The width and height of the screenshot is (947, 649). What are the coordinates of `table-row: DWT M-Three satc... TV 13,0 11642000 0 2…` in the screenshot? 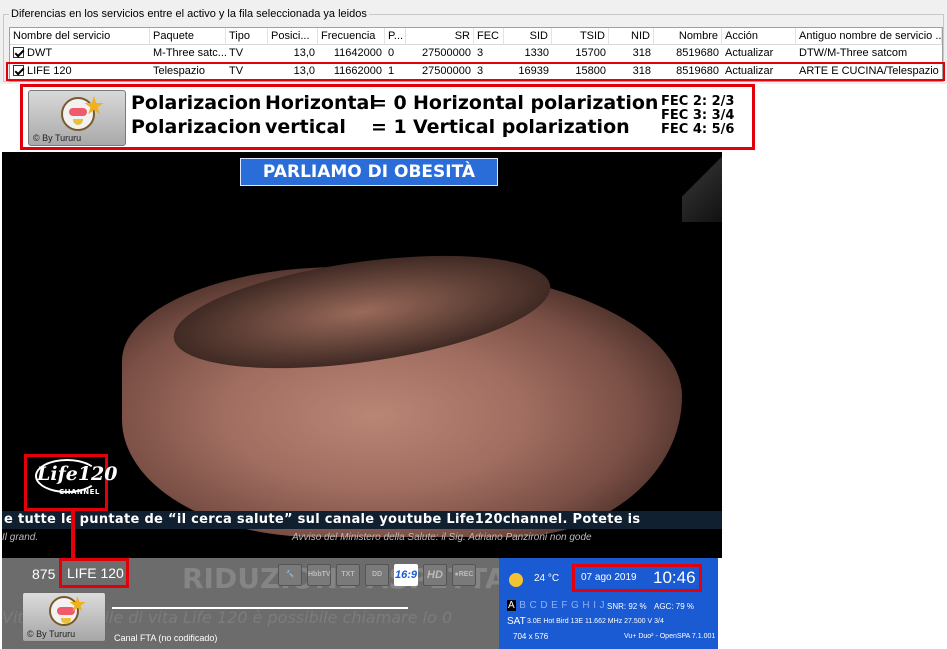 It's located at (476, 53).